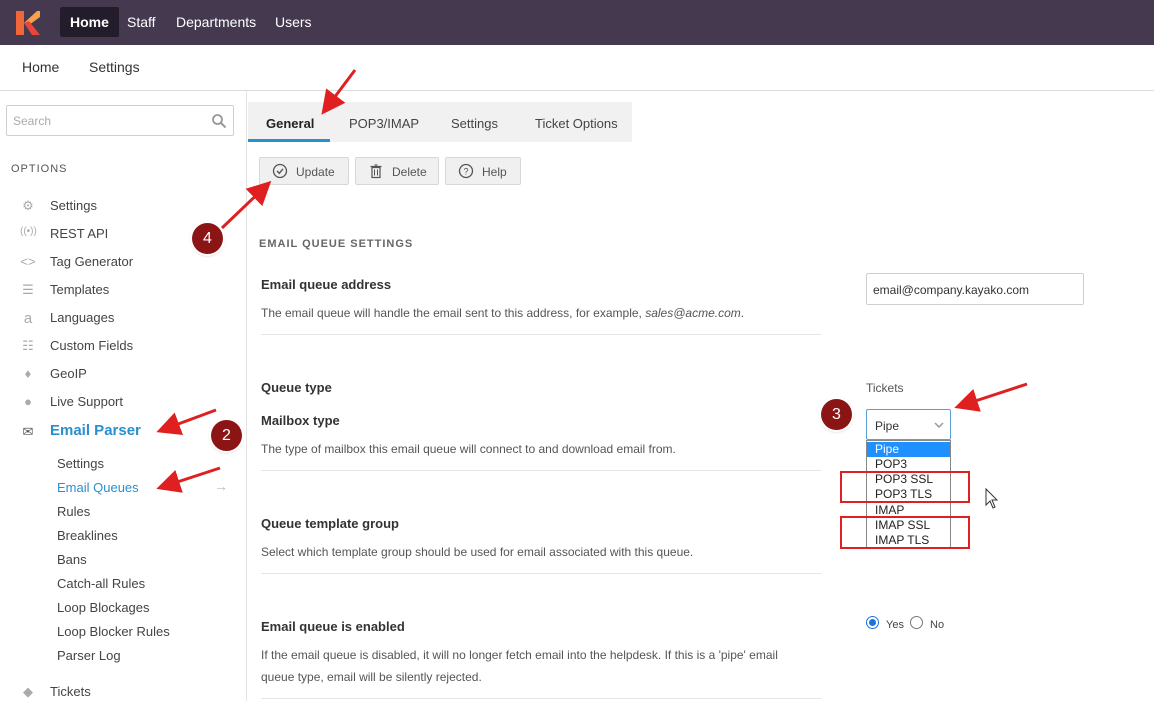 This screenshot has height=702, width=1154. Describe the element at coordinates (73, 511) in the screenshot. I see `subitem-rules: Rules` at that location.